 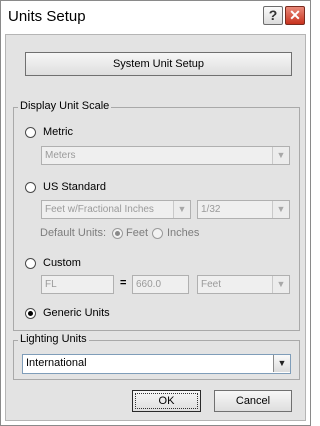 I want to click on custom-value: 660.0, so click(x=149, y=284).